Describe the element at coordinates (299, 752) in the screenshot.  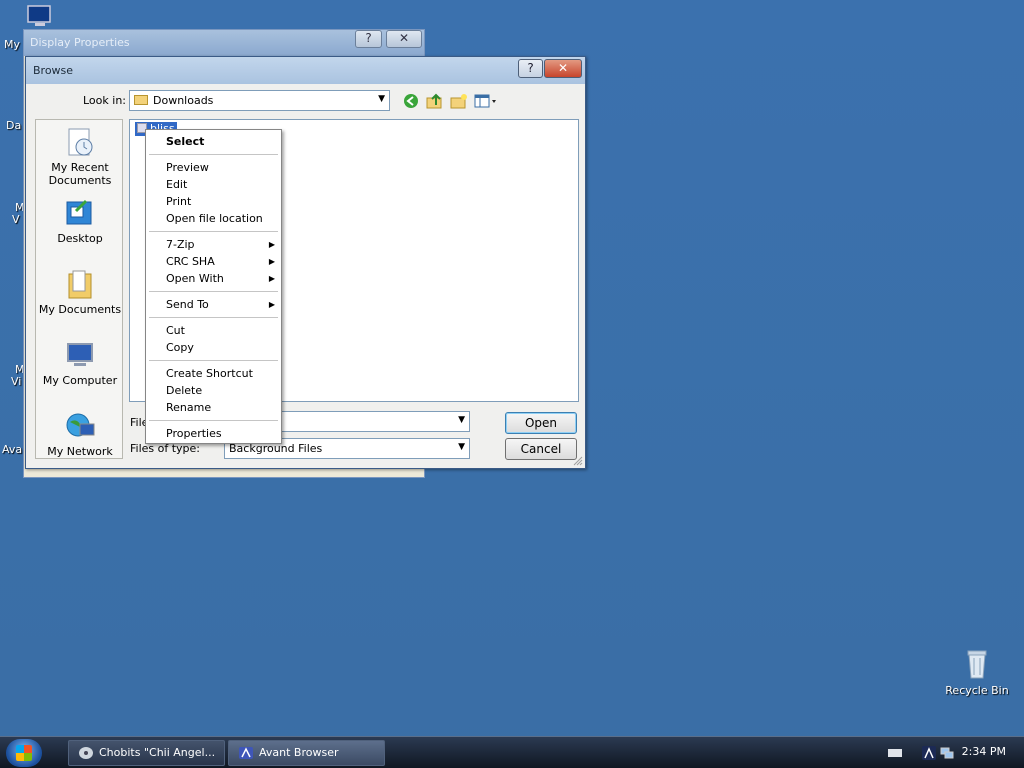
I see `taskbar-item-label: Avant Browser` at that location.